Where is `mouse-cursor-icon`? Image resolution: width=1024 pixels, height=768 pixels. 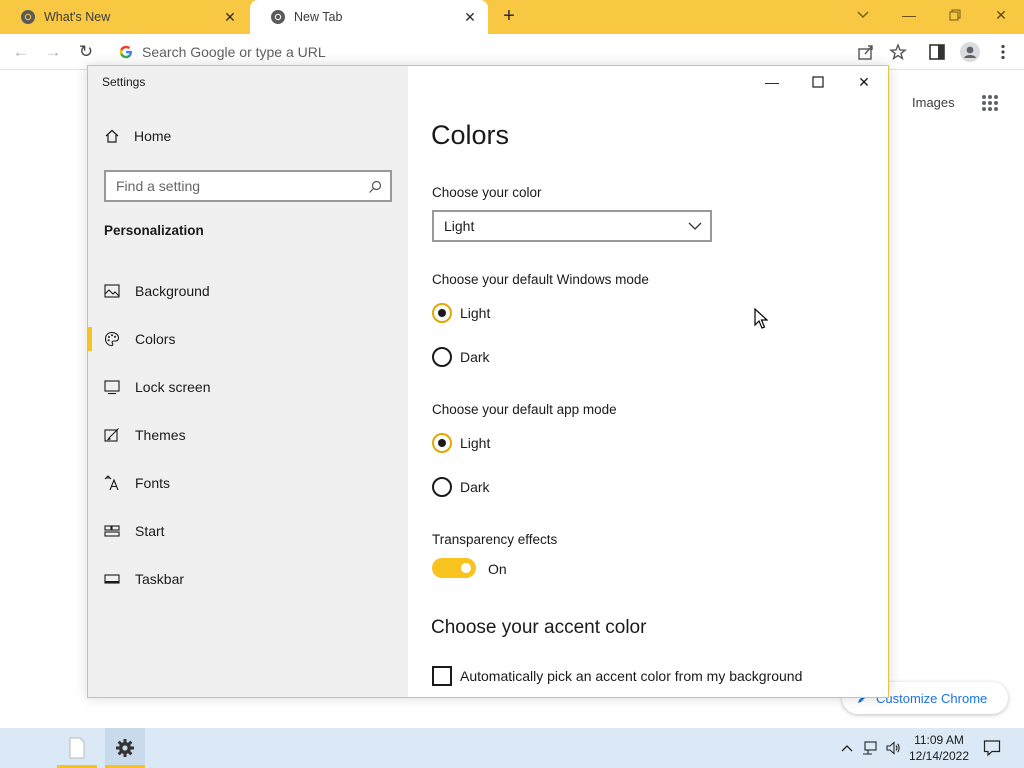
mouse-cursor-icon is located at coordinates (761, 318).